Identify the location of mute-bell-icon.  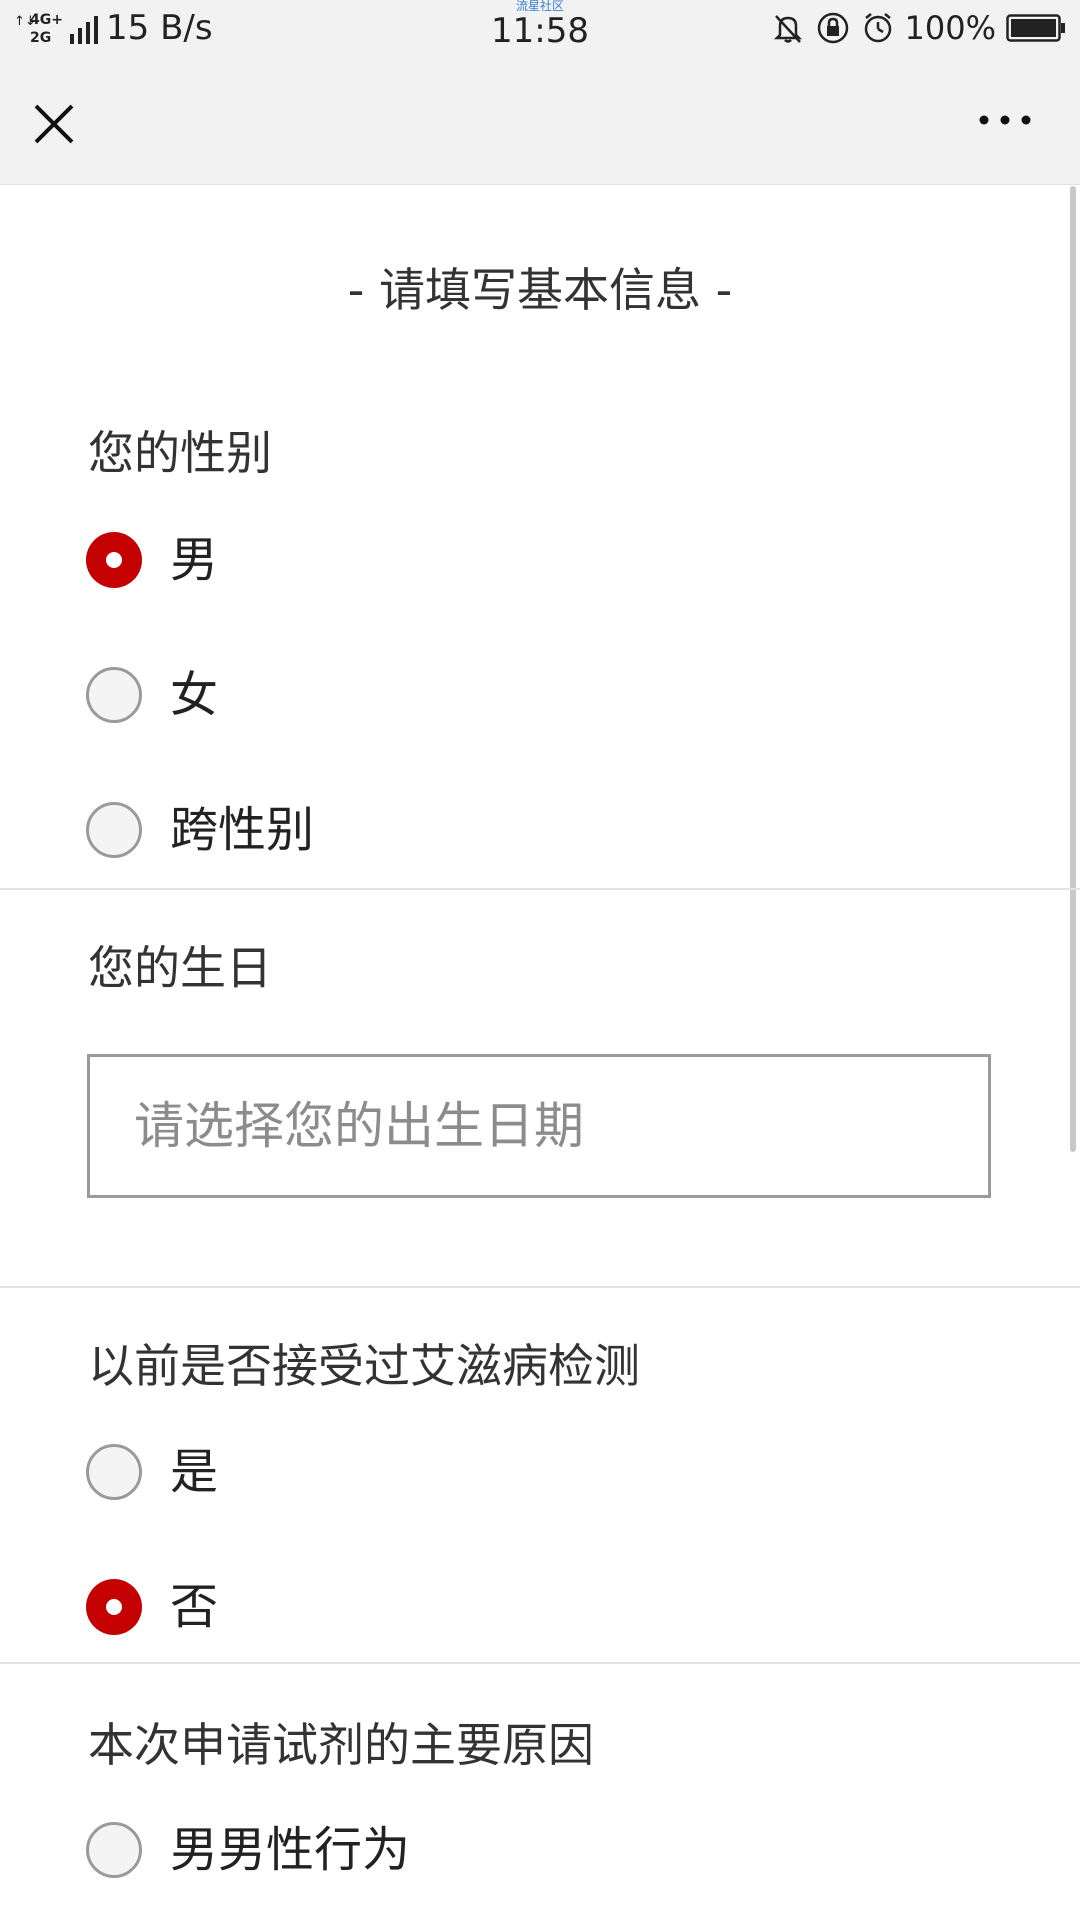
(787, 29).